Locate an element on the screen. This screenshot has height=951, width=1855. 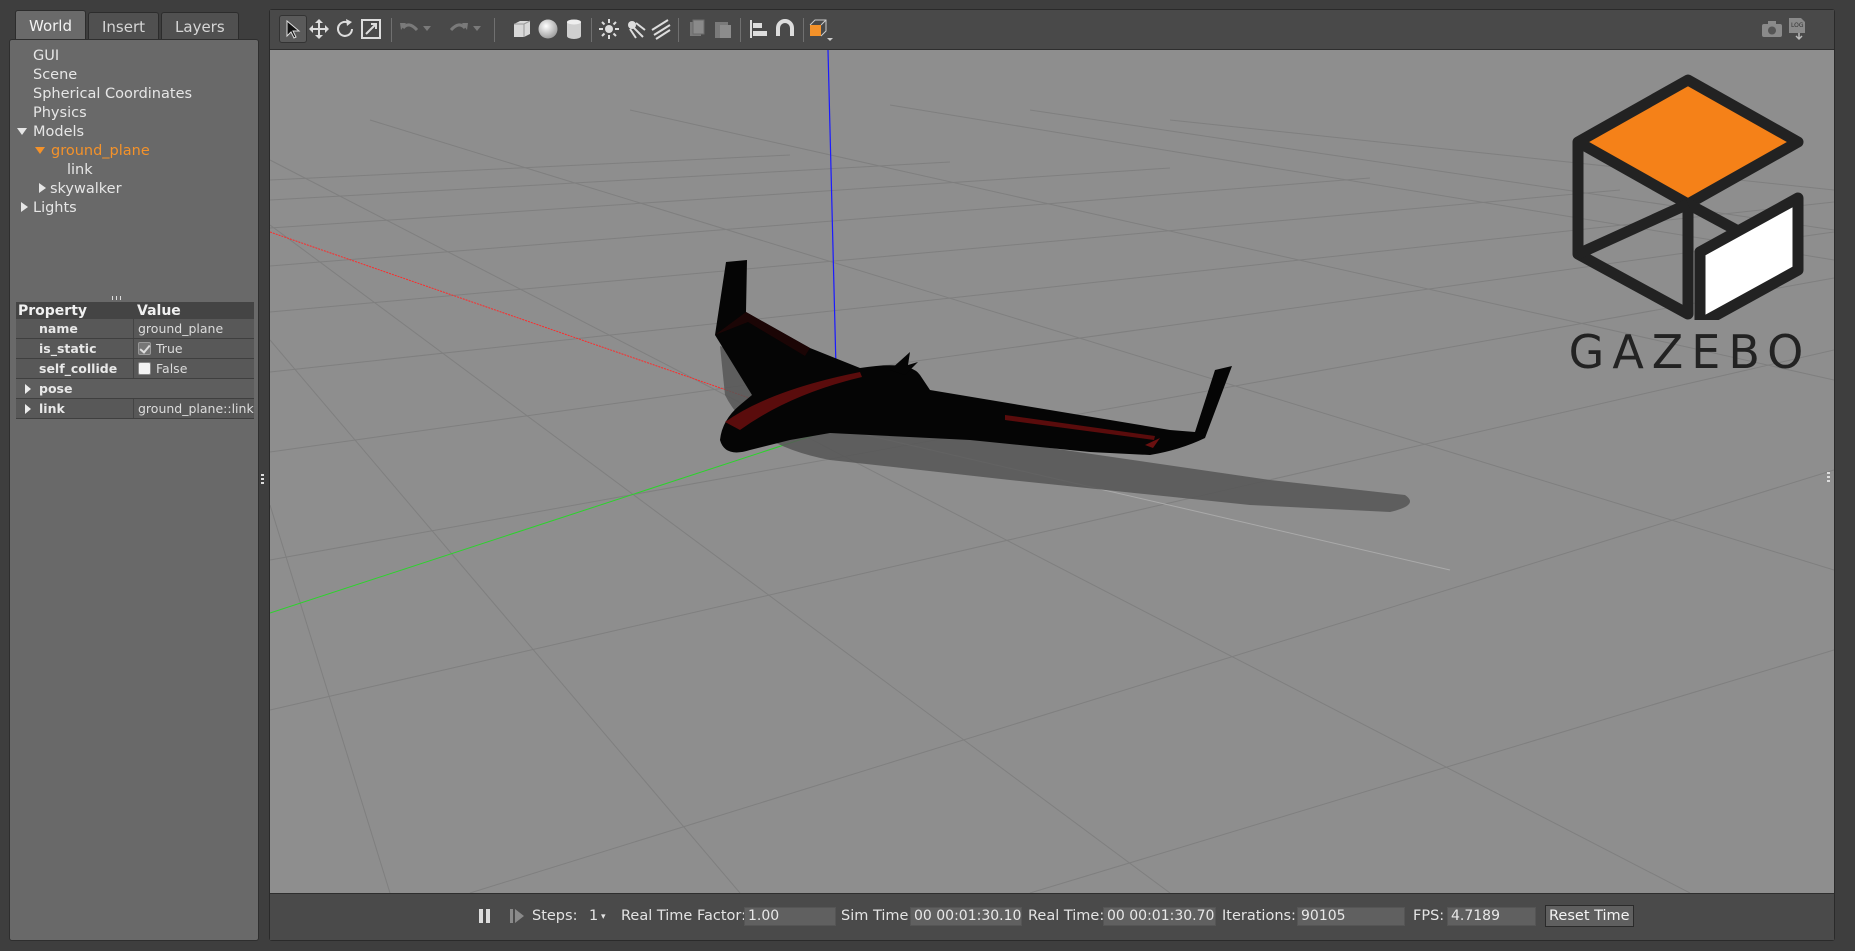
sim-time-value: 00 00:01:30.105 is located at coordinates (966, 916).